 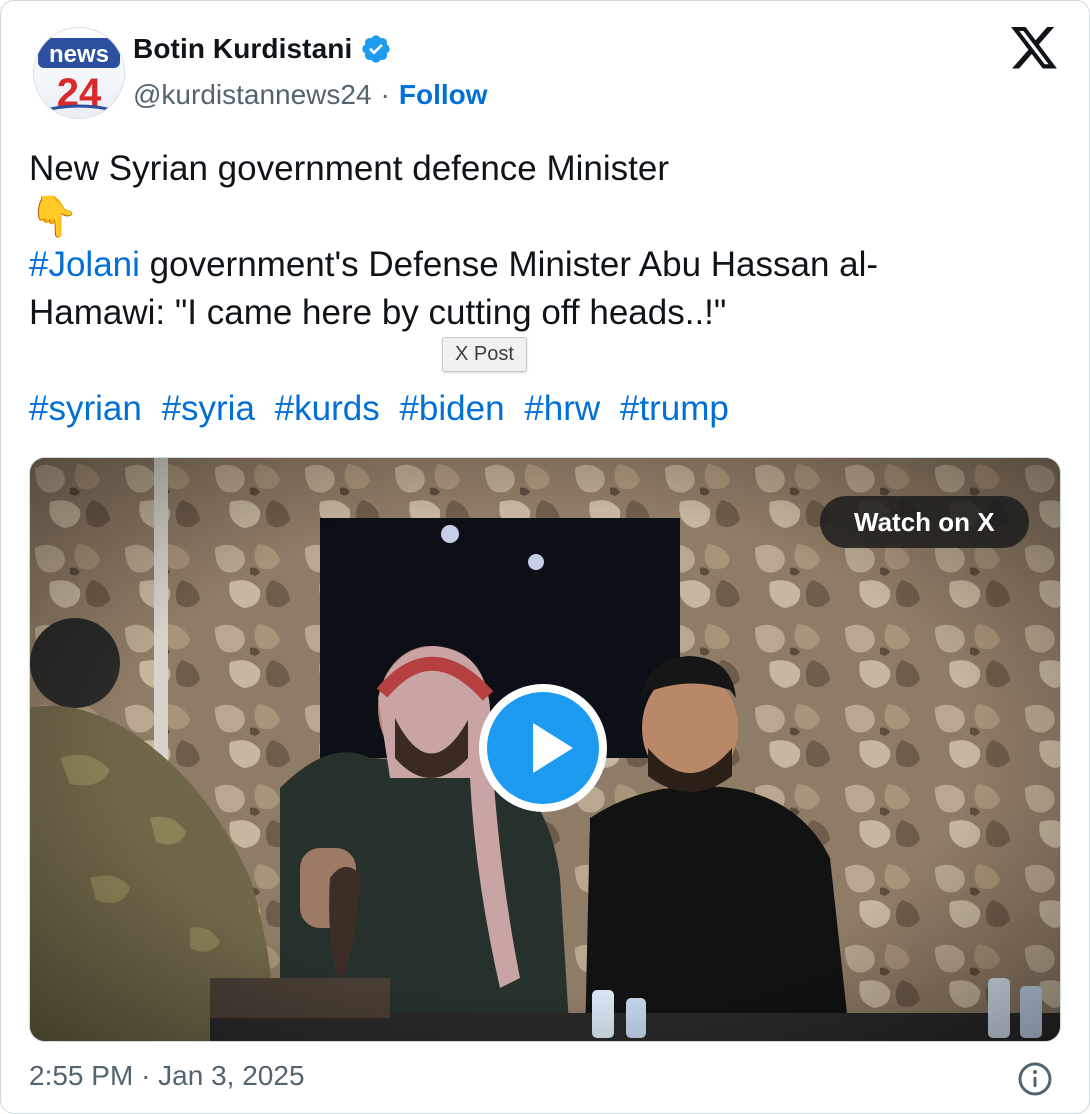 What do you see at coordinates (327, 408) in the screenshot?
I see `hashtag-kurds: #kurds` at bounding box center [327, 408].